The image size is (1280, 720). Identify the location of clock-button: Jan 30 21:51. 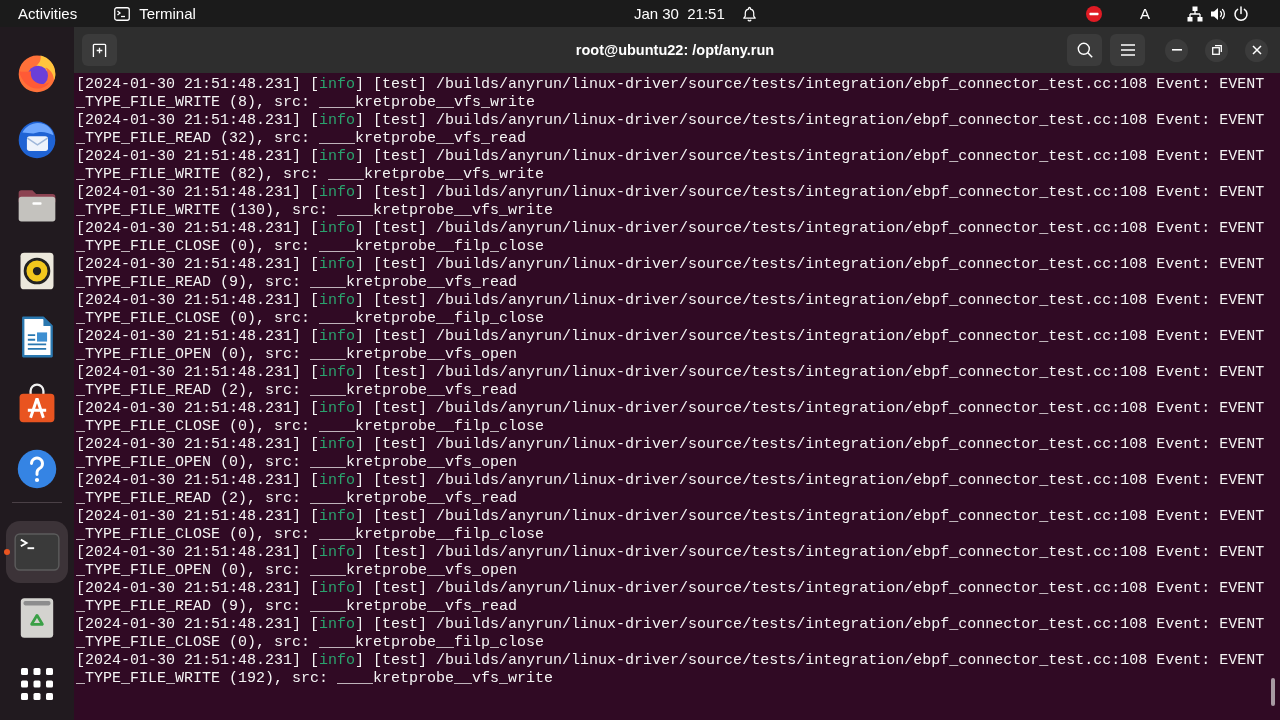
(695, 13).